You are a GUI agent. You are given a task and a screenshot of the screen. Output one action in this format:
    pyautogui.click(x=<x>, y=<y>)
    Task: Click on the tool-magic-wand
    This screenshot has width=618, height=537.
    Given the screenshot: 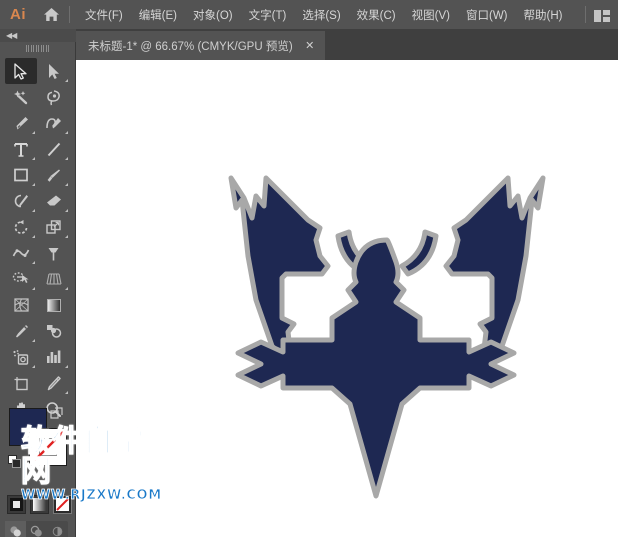 What is the action you would take?
    pyautogui.click(x=21, y=97)
    